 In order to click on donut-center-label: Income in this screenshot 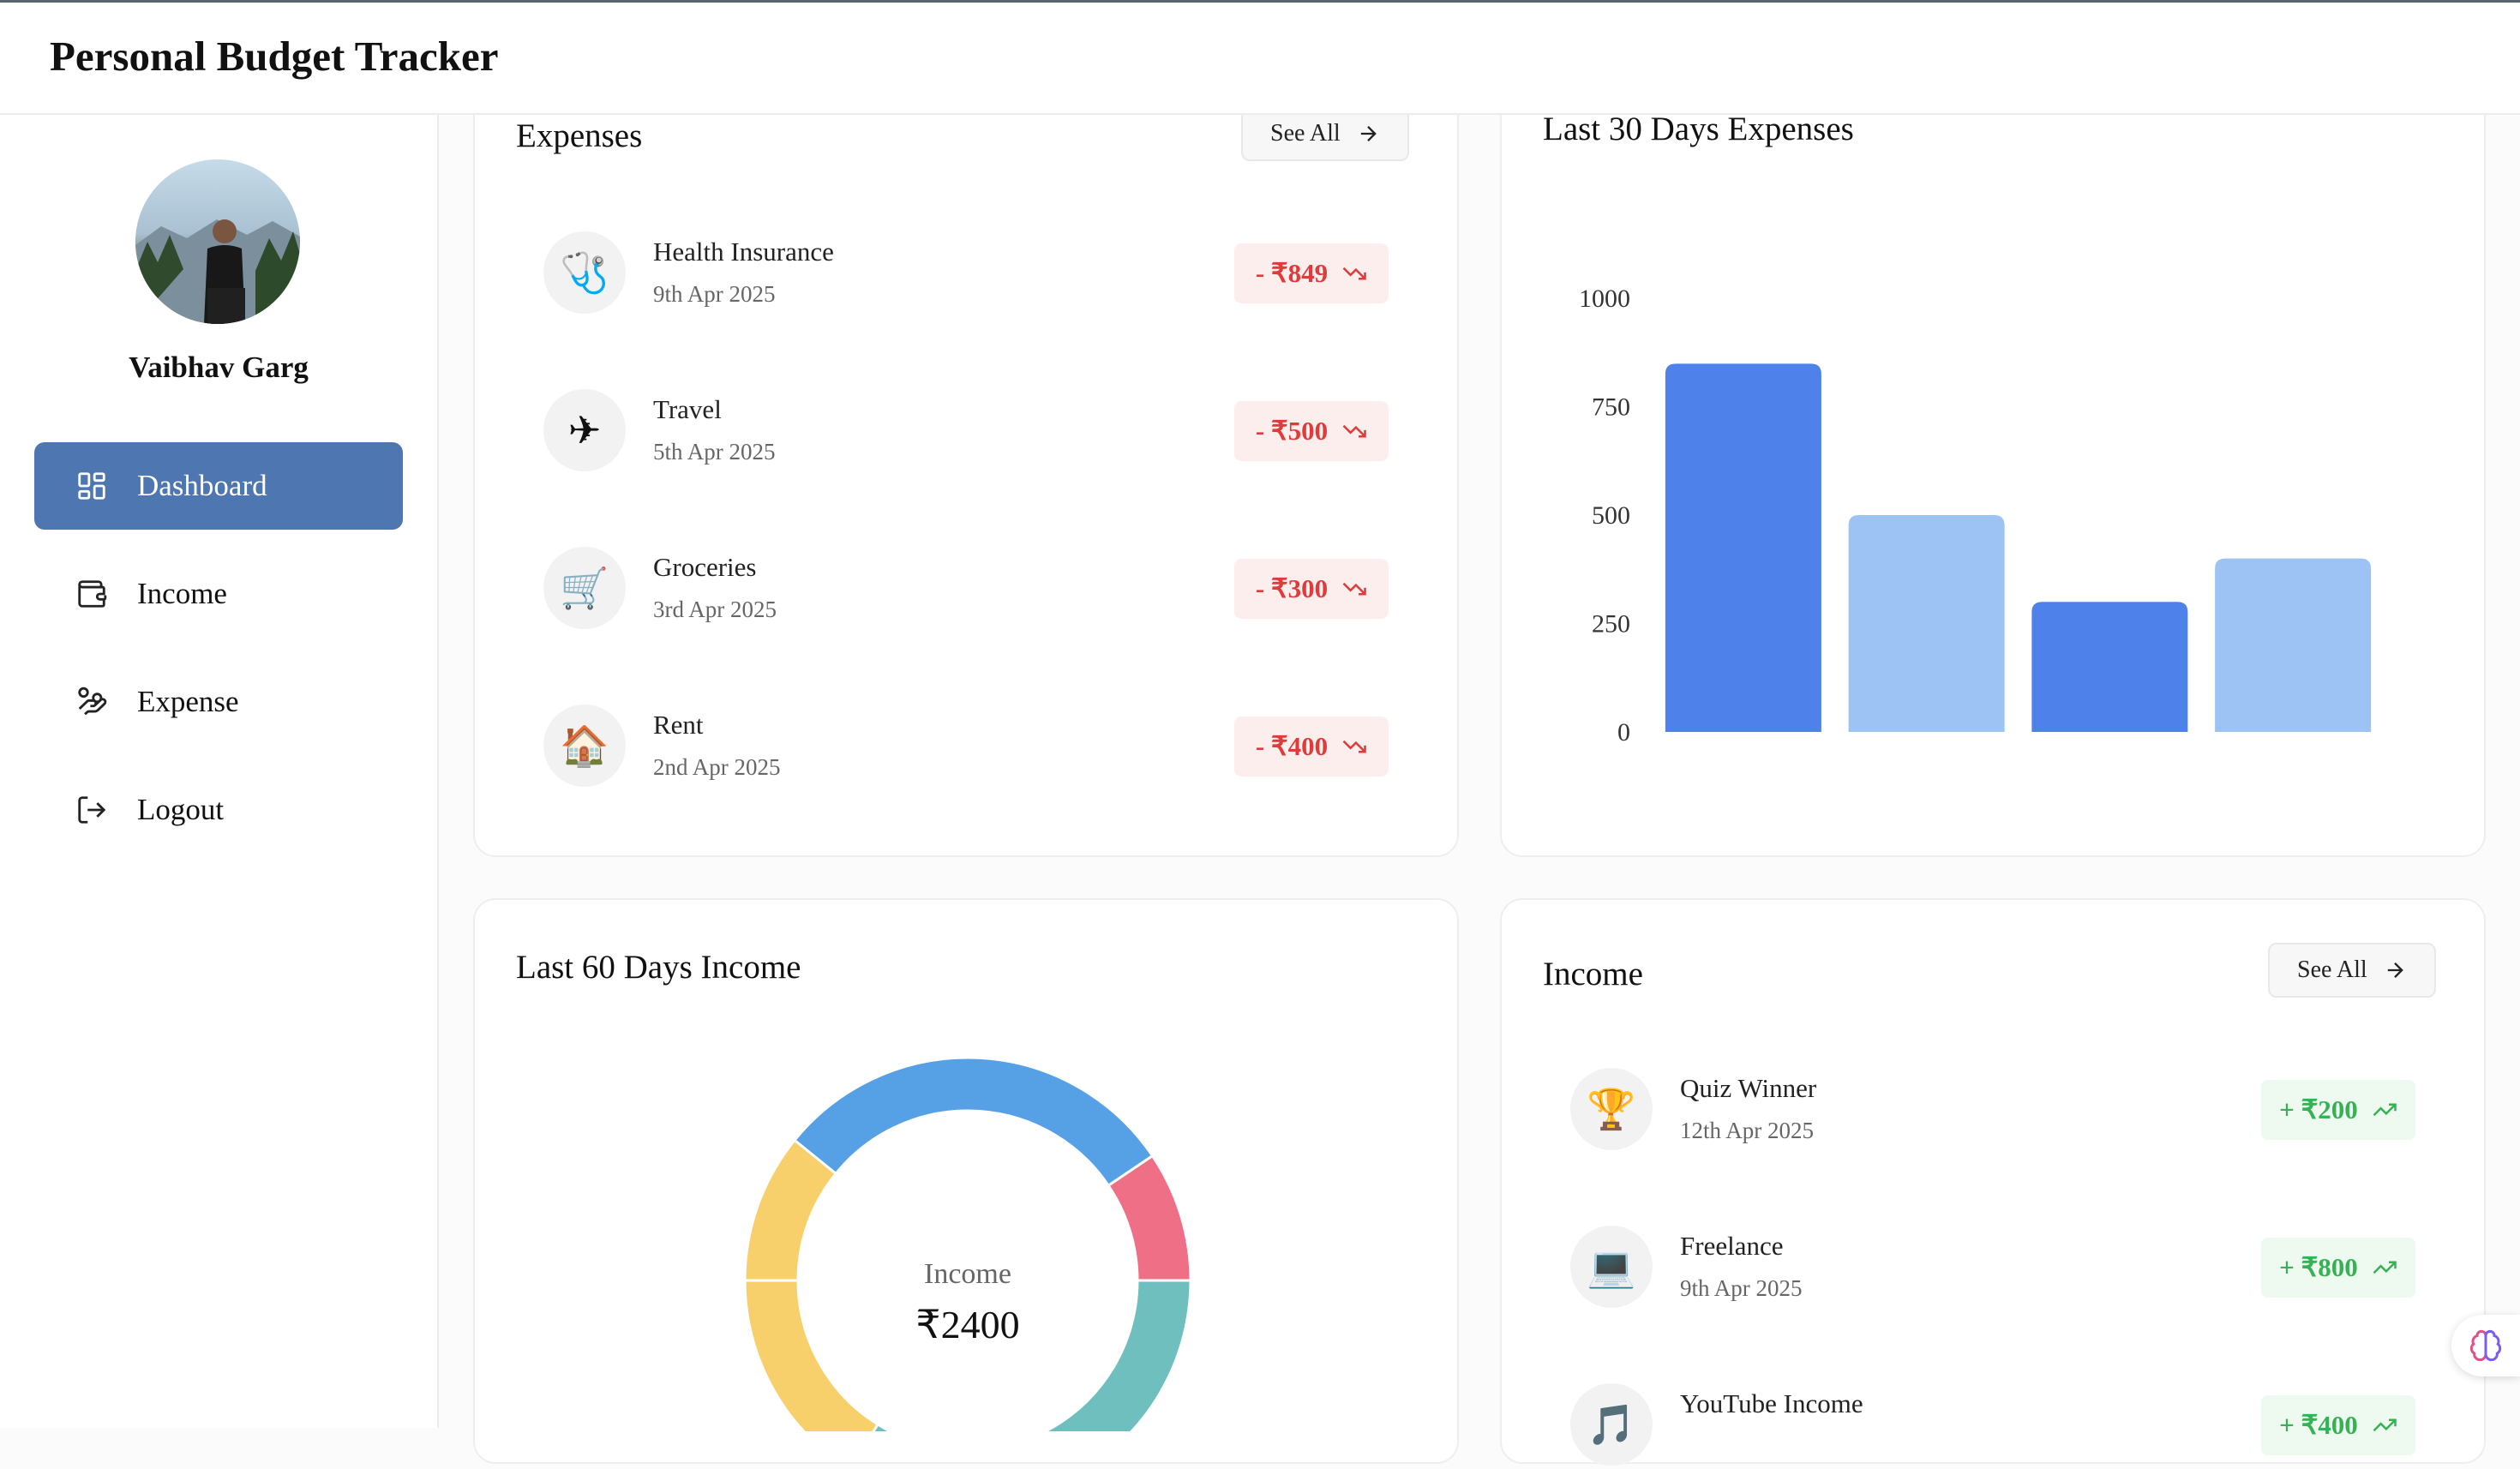, I will do `click(967, 1274)`.